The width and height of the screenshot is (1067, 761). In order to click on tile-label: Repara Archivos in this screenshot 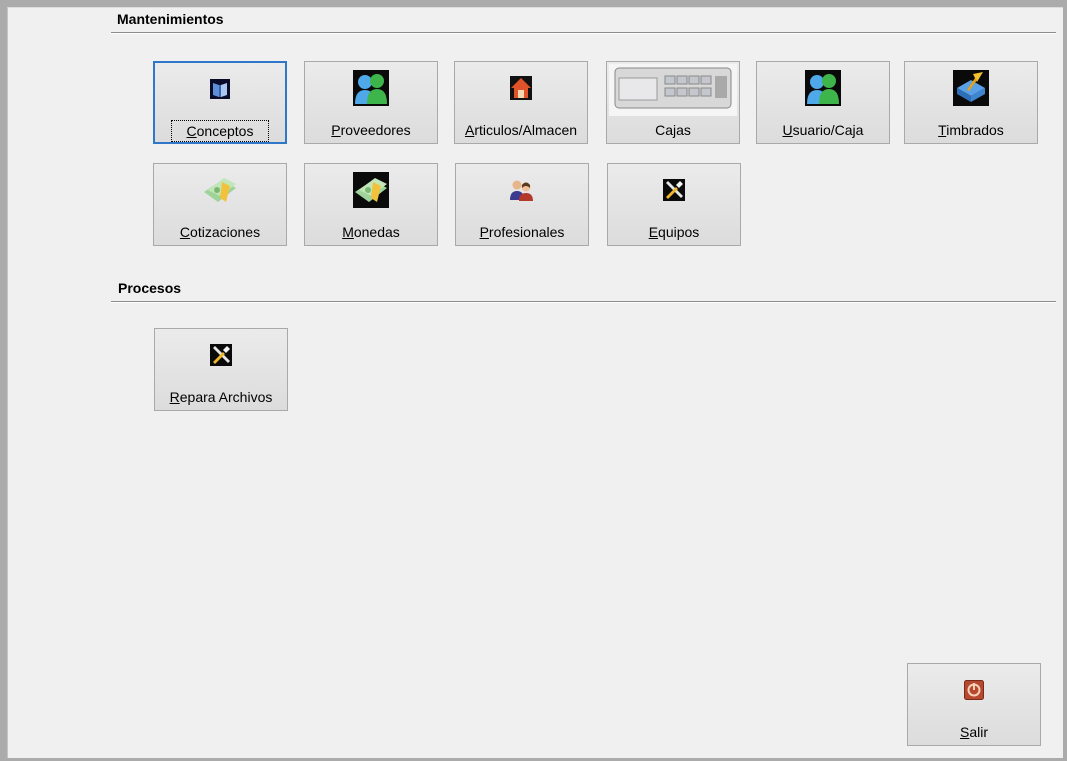, I will do `click(221, 397)`.